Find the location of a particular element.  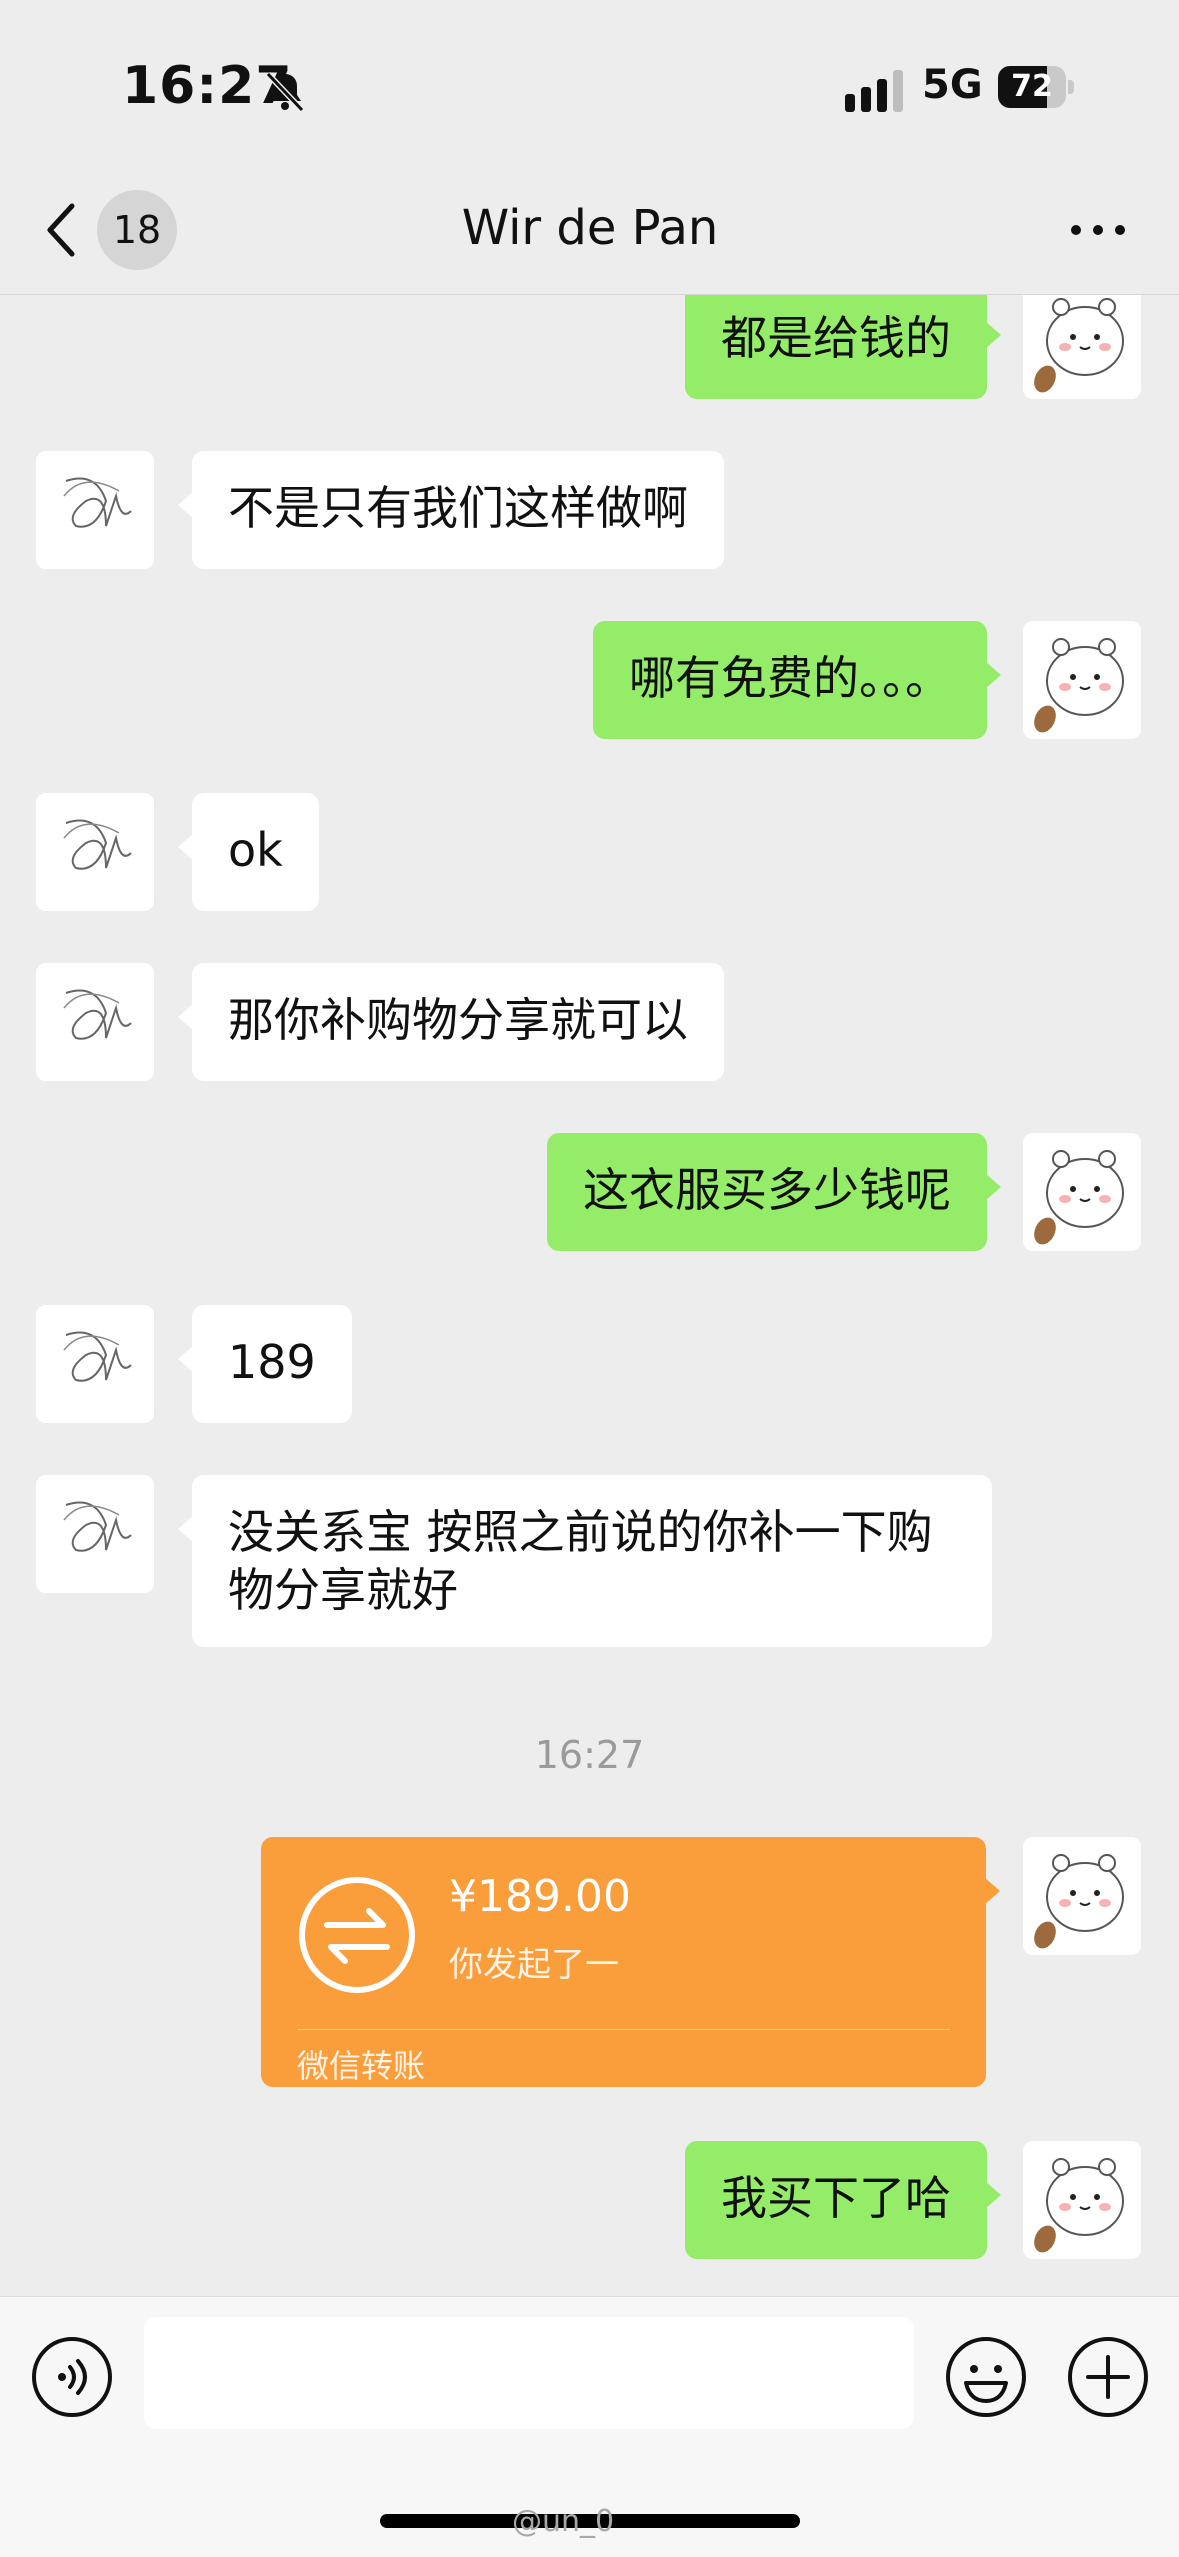

battery-icon: 72 is located at coordinates (1036, 87).